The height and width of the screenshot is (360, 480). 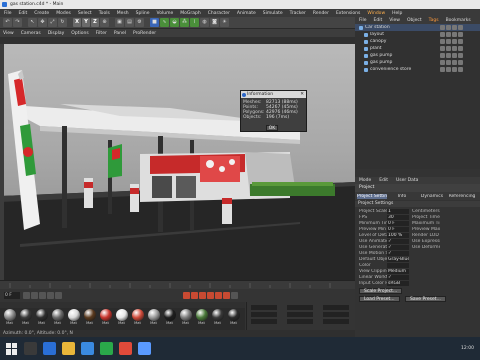 What do you see at coordinates (42, 22) in the screenshot?
I see `move-tool-icon: ✥` at bounding box center [42, 22].